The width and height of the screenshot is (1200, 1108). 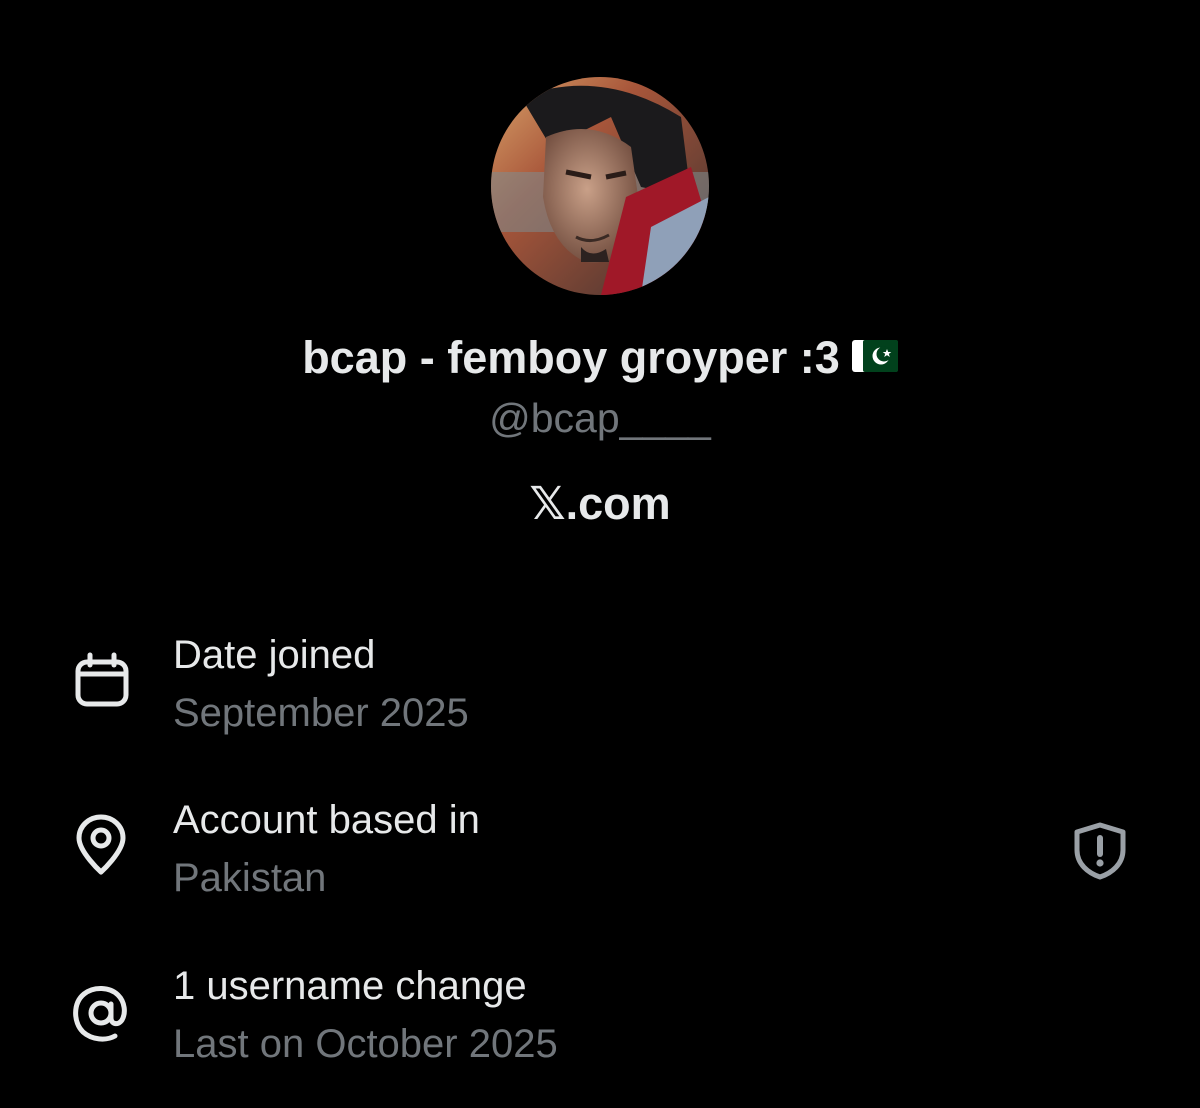 What do you see at coordinates (600, 503) in the screenshot?
I see `x-com-brand: 𝕏.com` at bounding box center [600, 503].